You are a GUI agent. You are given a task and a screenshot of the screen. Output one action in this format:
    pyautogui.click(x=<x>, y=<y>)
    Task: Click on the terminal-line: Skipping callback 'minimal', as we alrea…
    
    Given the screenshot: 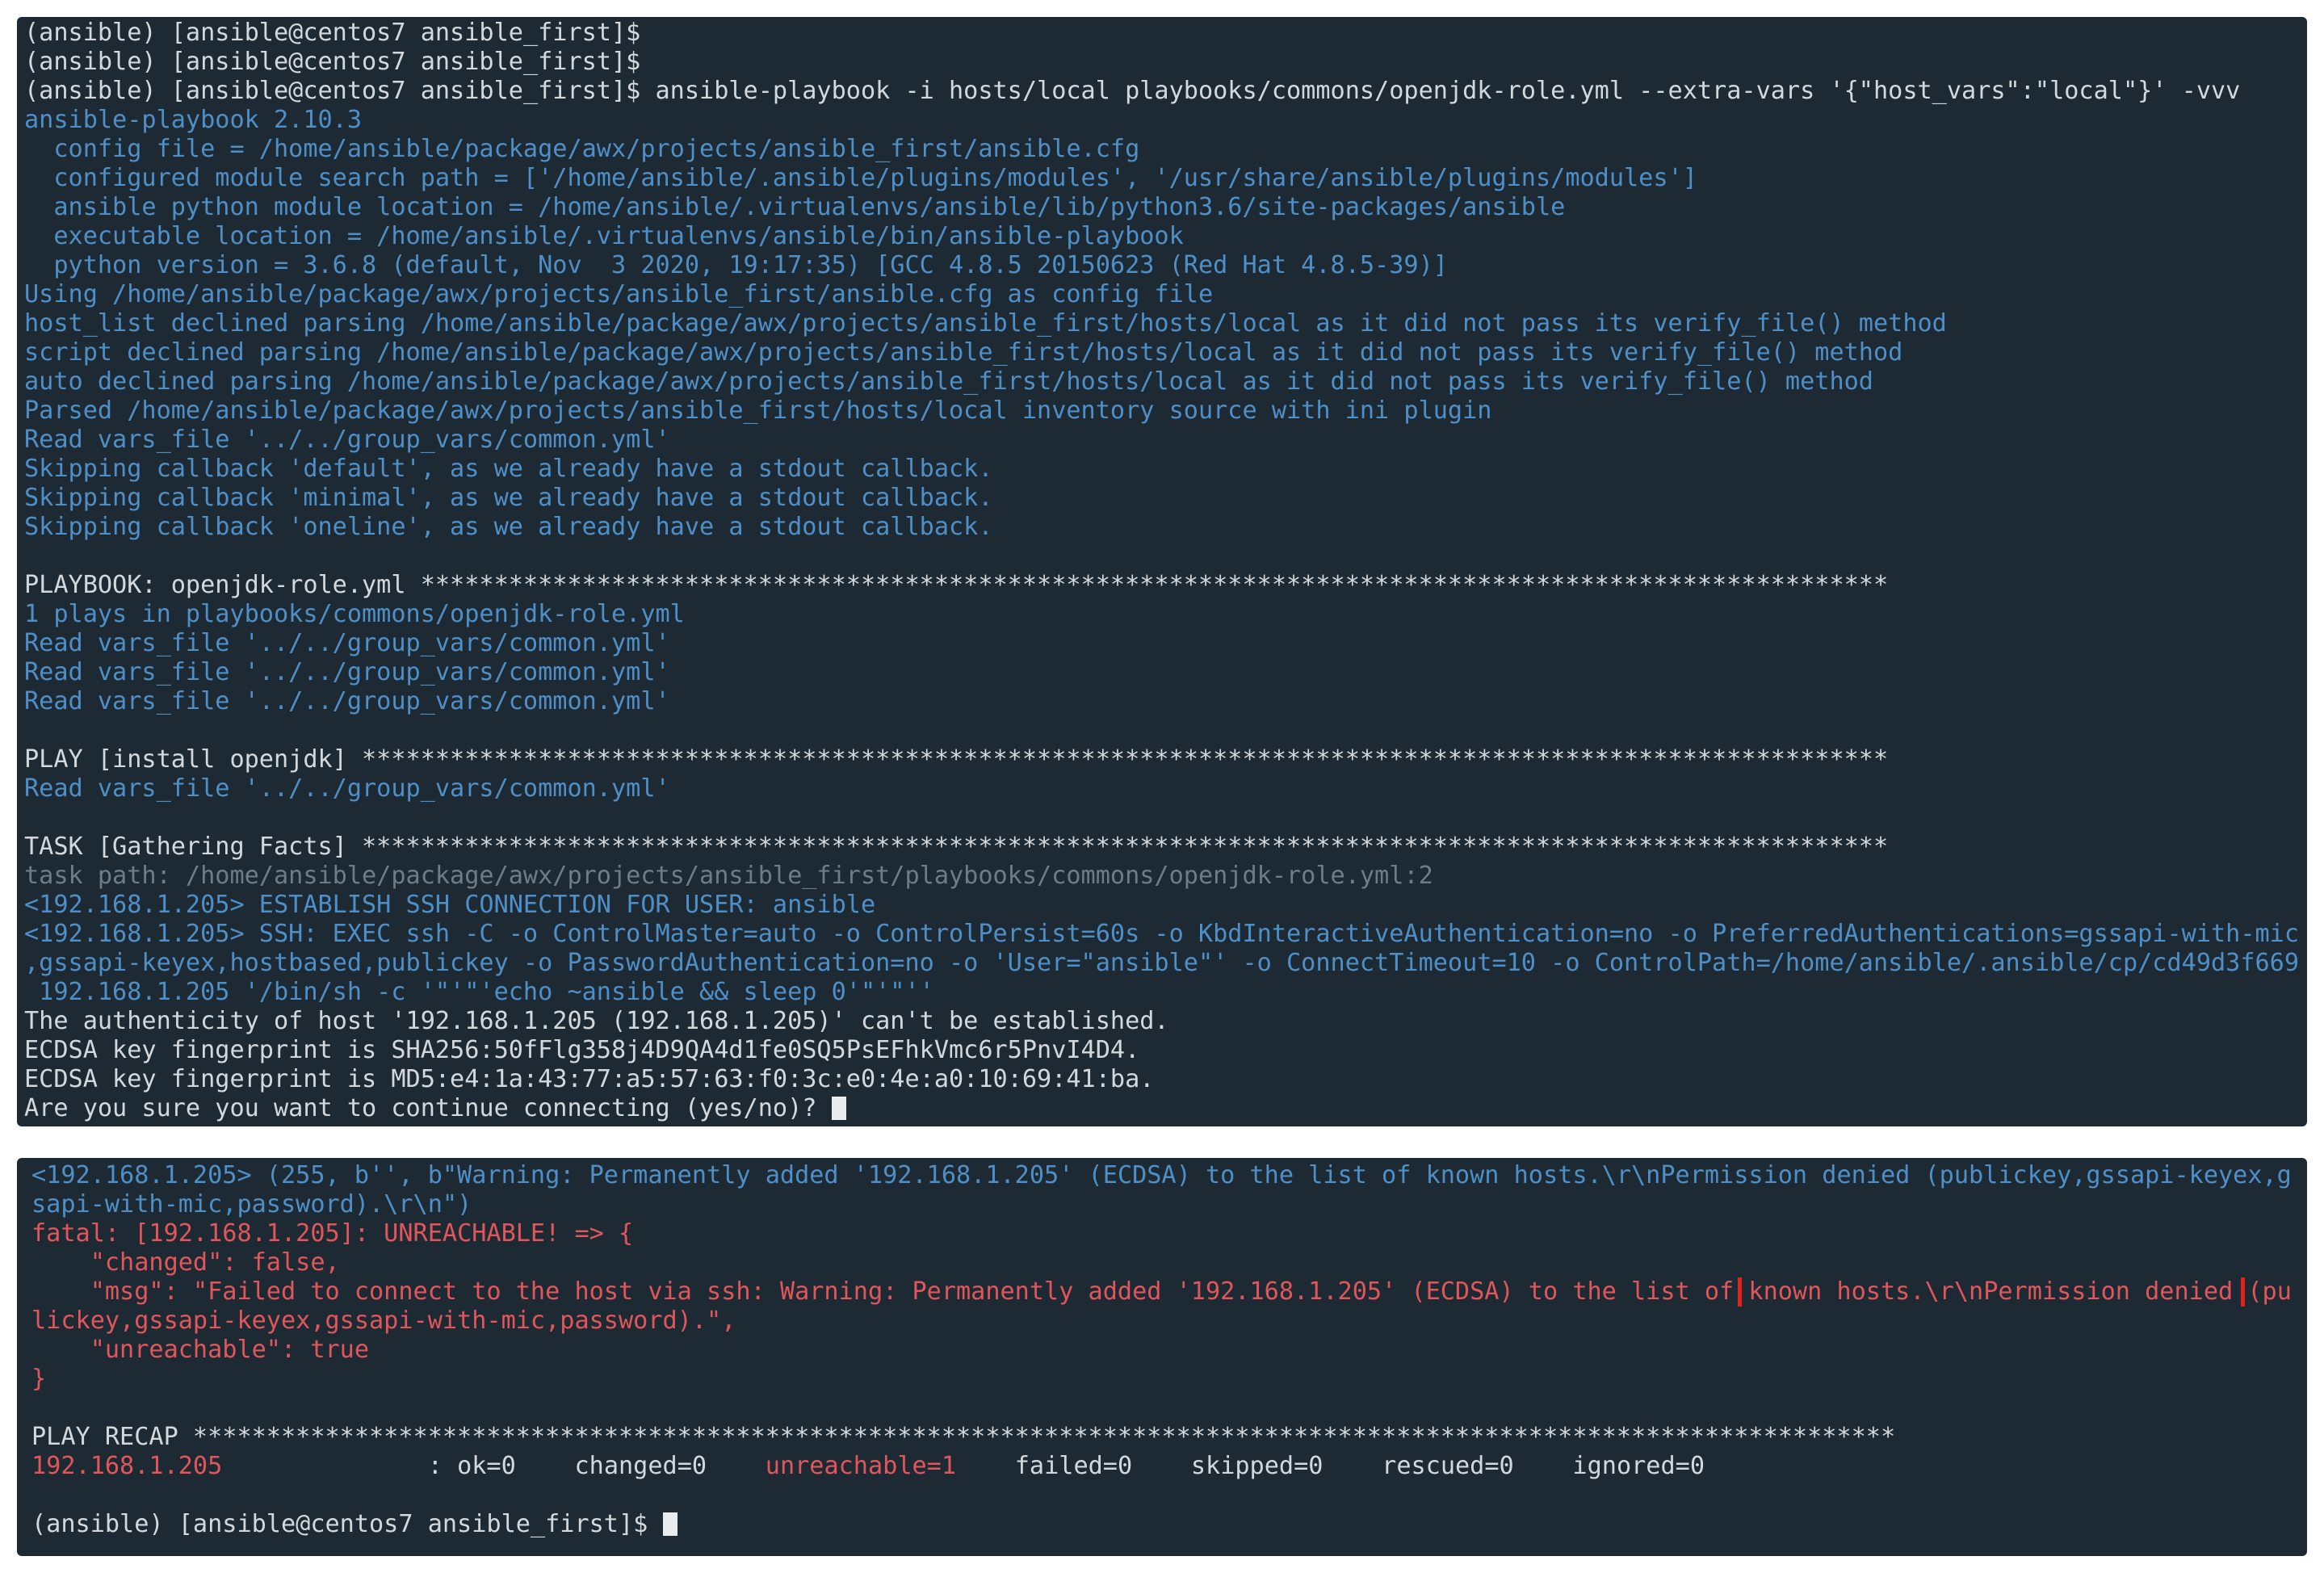 What is the action you would take?
    pyautogui.click(x=508, y=498)
    